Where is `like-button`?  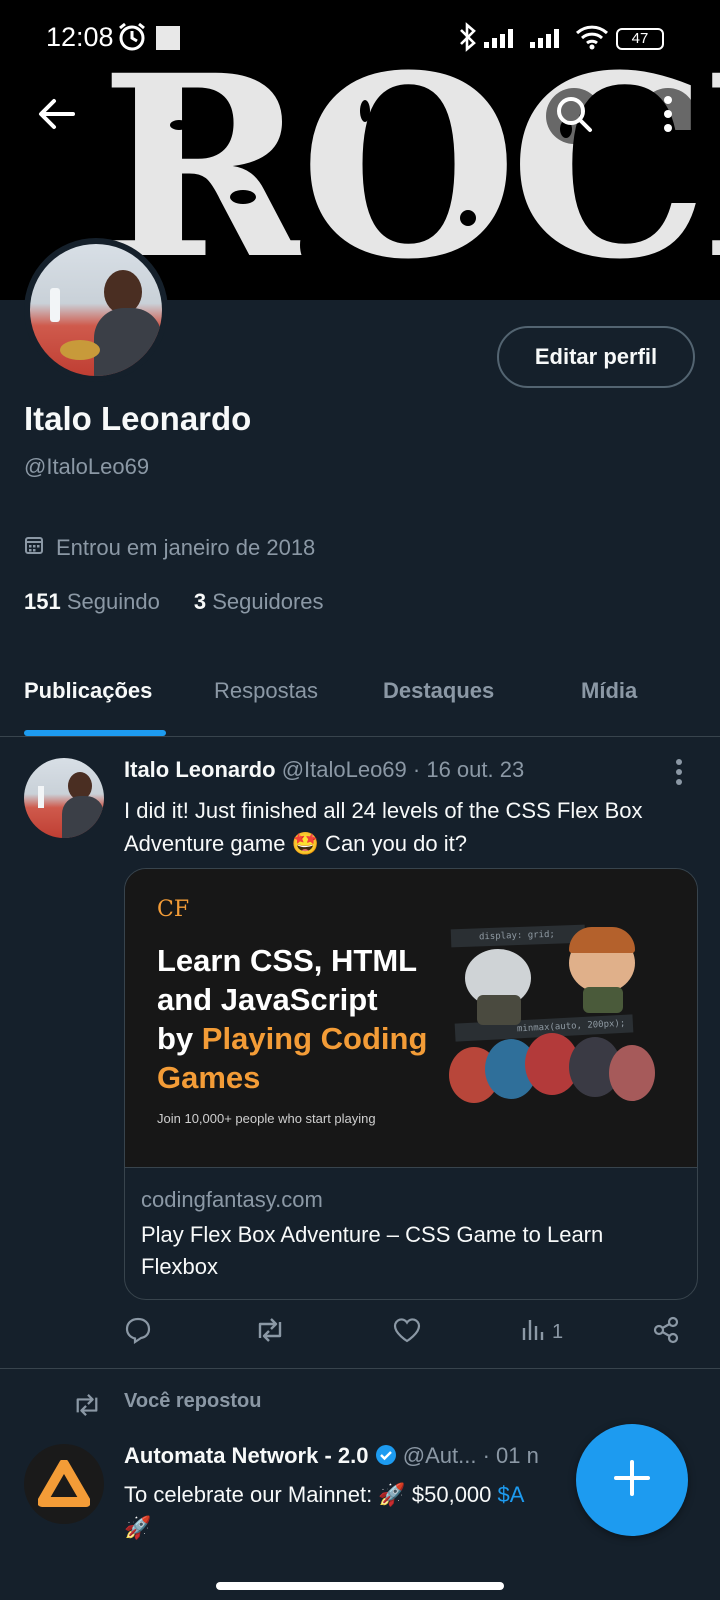 like-button is located at coordinates (407, 1333).